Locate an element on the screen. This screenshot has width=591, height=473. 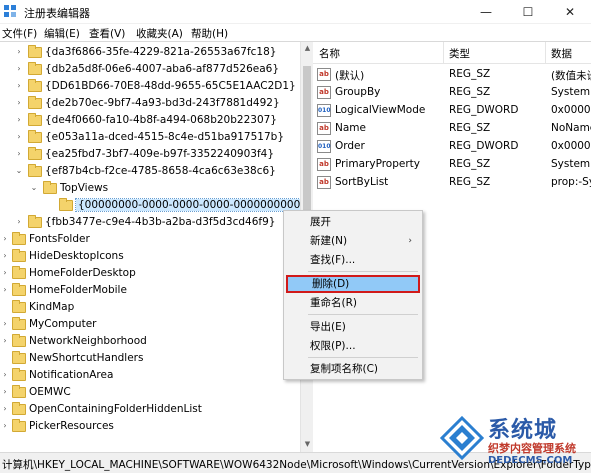
tree-item: › PickerResources is located at coordinates (150, 426).